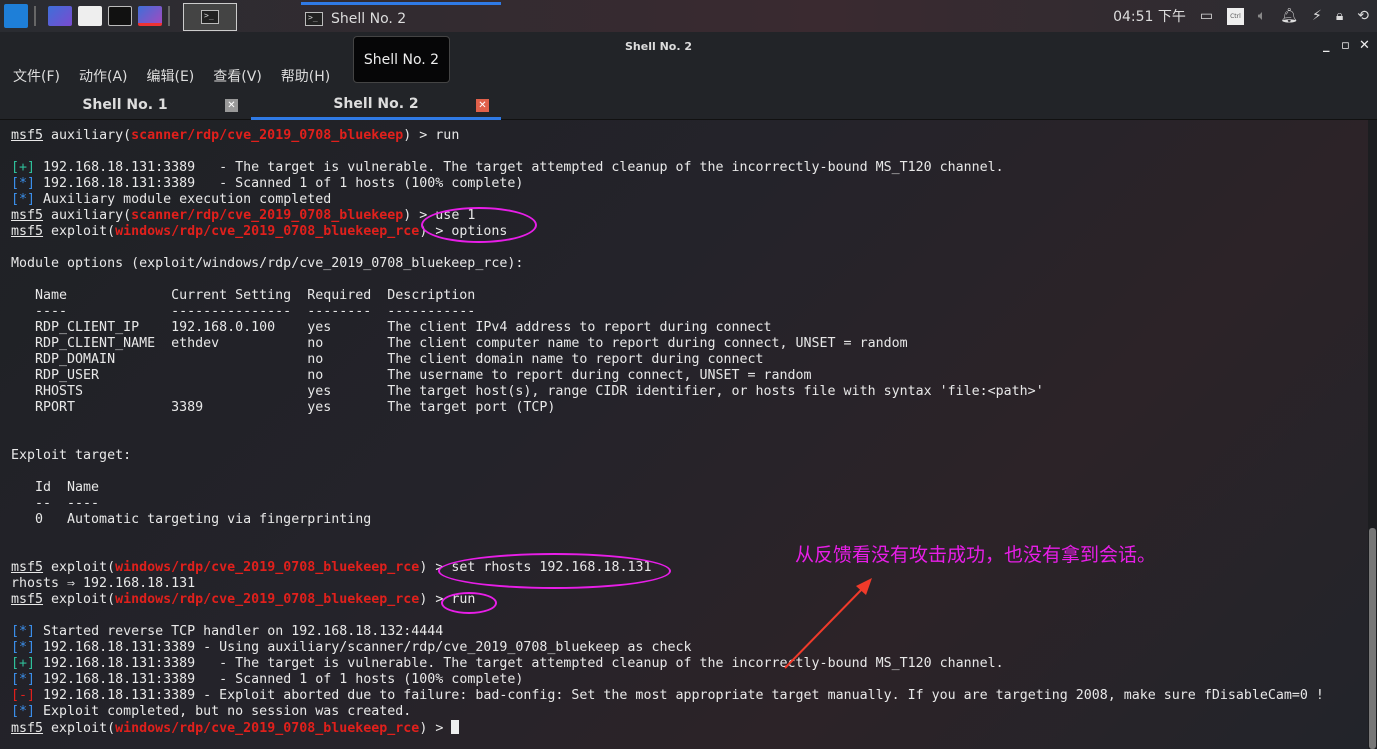 The image size is (1377, 749). What do you see at coordinates (828, 623) in the screenshot?
I see `annotation-arrow` at bounding box center [828, 623].